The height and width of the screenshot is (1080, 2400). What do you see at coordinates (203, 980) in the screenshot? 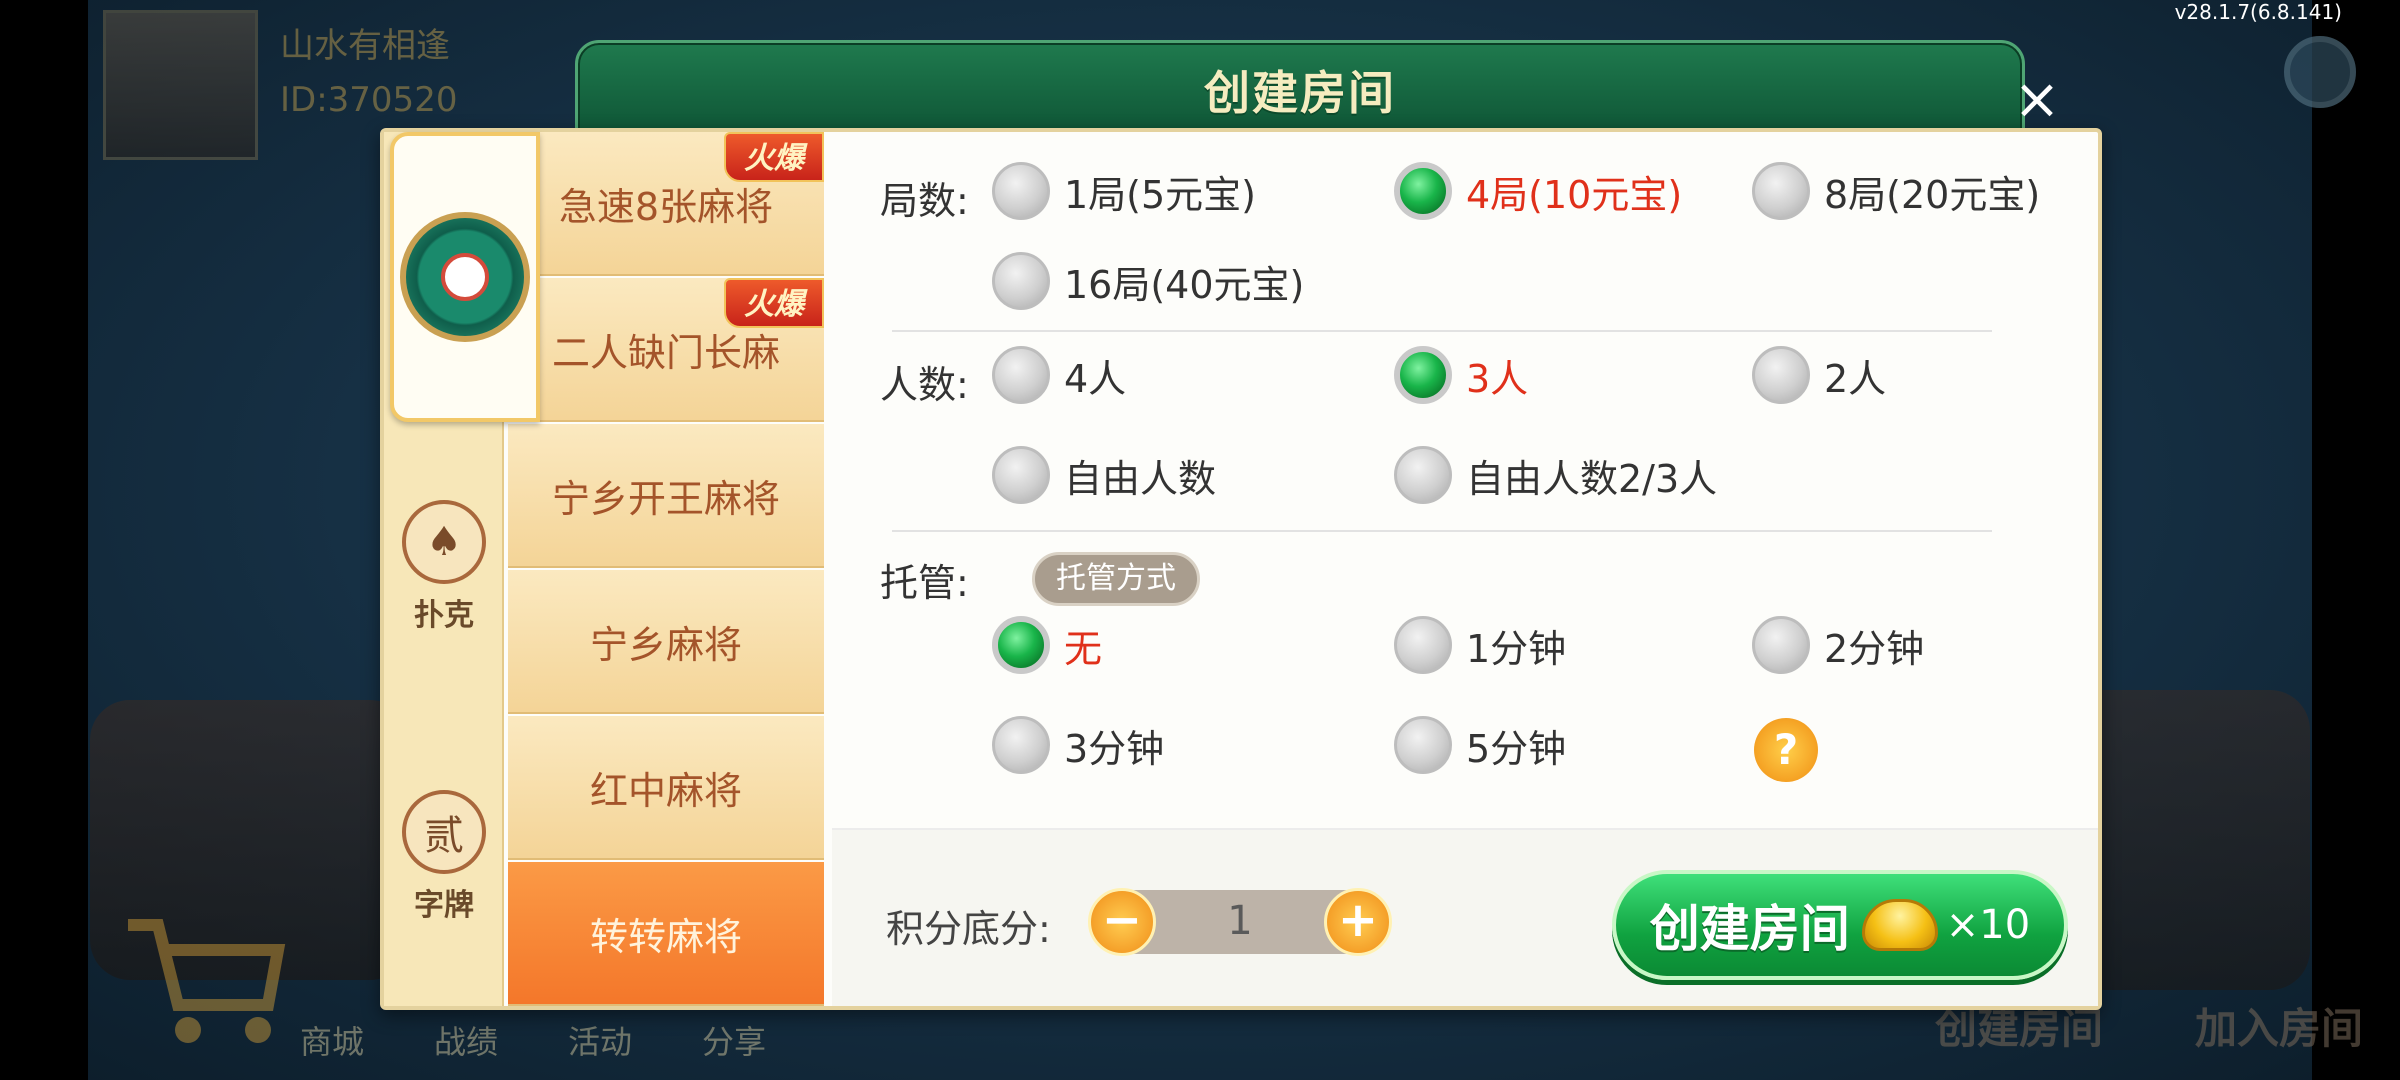
I see `shopping-cart-icon` at bounding box center [203, 980].